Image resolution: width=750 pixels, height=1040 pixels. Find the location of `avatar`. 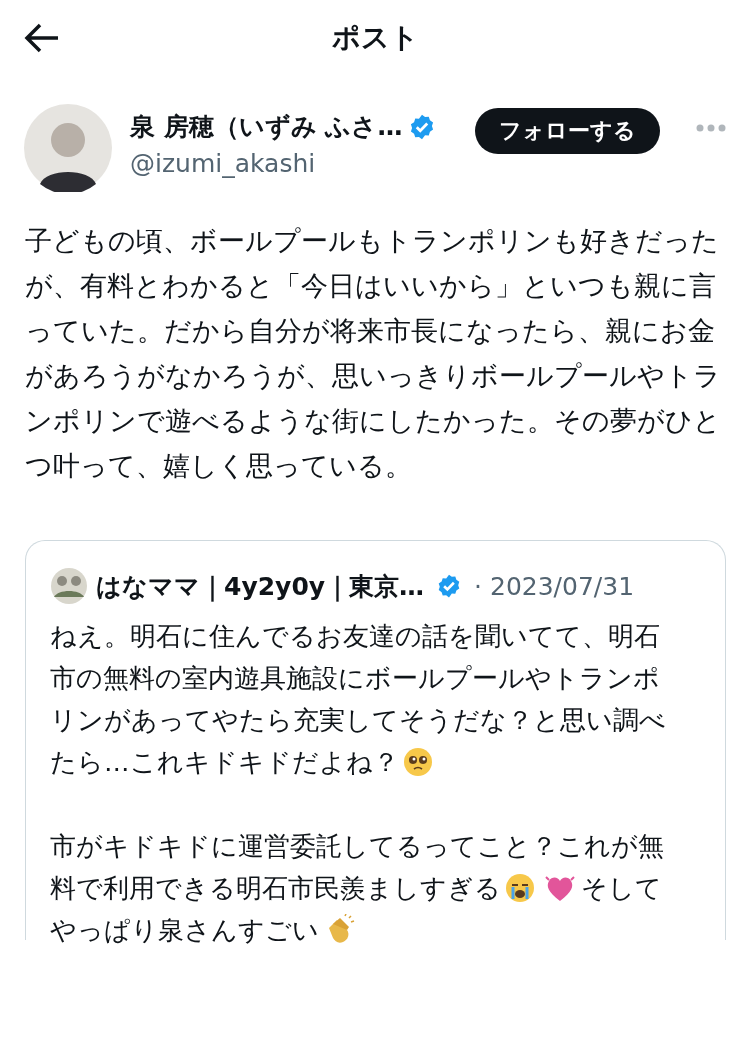

avatar is located at coordinates (68, 148).